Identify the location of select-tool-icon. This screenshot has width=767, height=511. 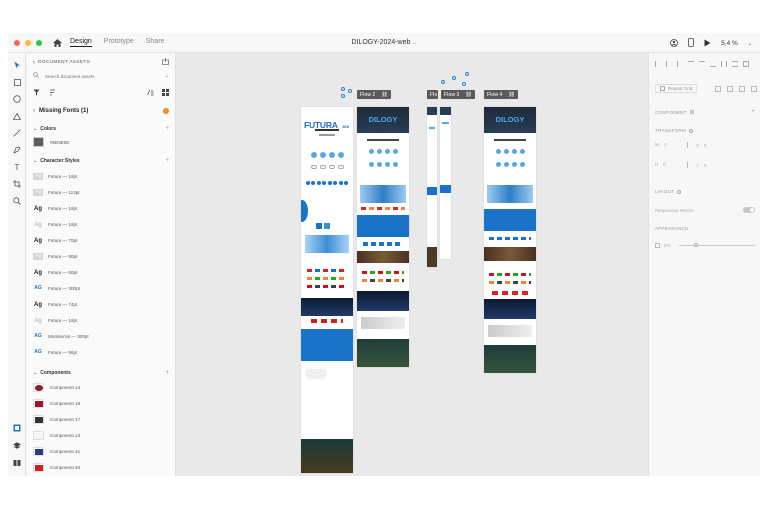
(17, 65).